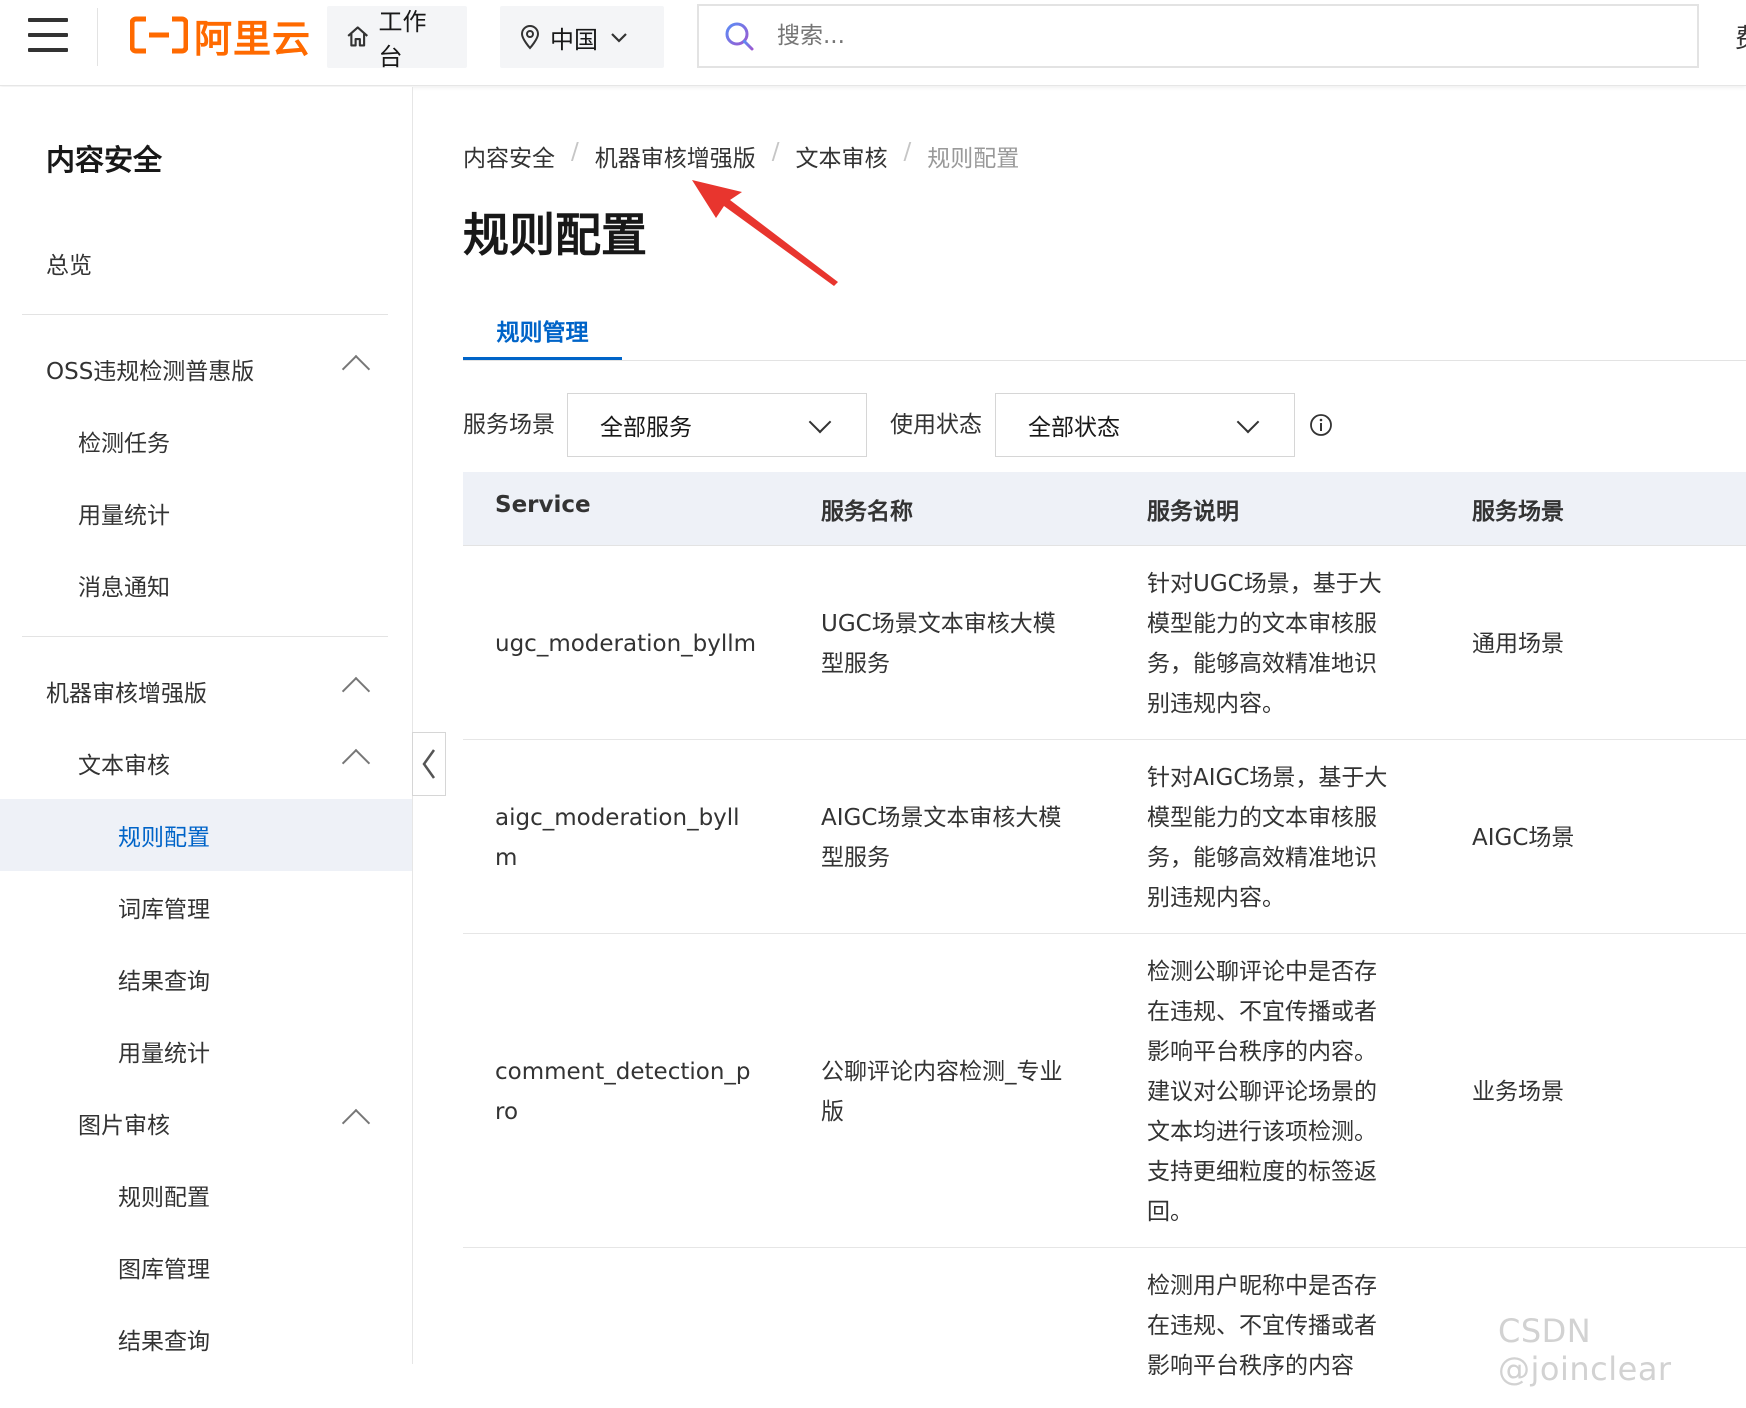 The image size is (1746, 1408). Describe the element at coordinates (542, 334) in the screenshot. I see `tab-rule-management: 规则管理` at that location.